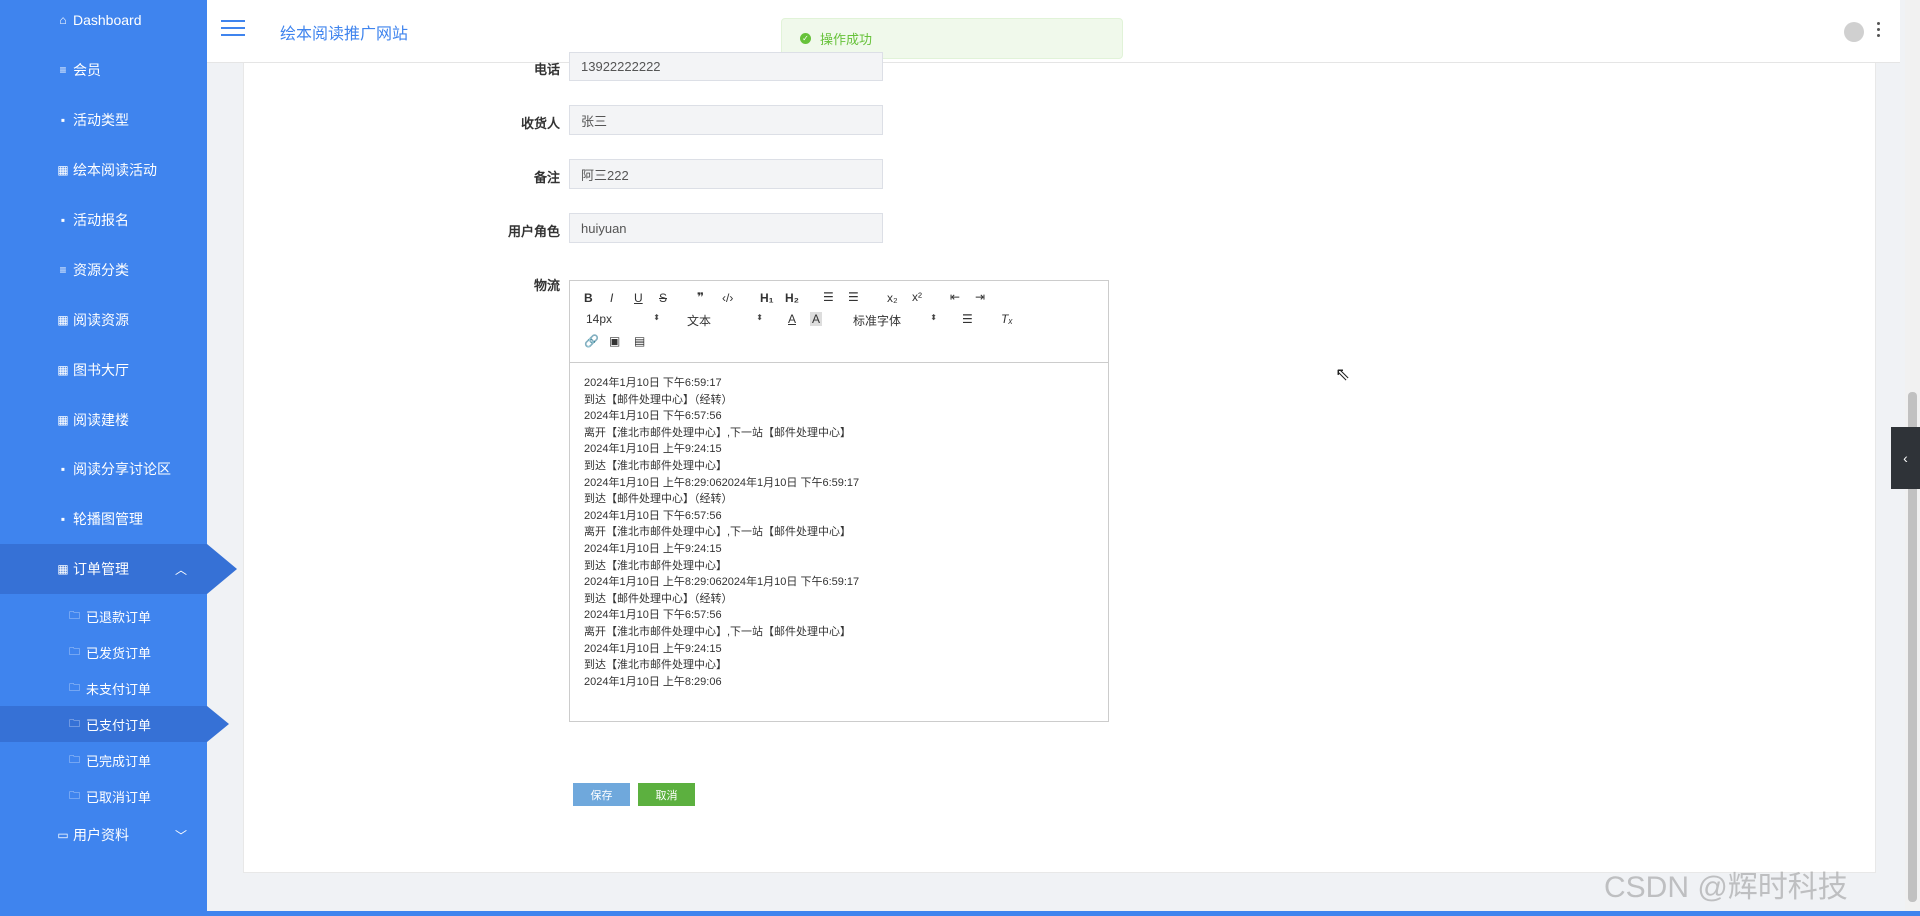 Image resolution: width=1920 pixels, height=916 pixels. I want to click on subscript-icon: x₂, so click(892, 298).